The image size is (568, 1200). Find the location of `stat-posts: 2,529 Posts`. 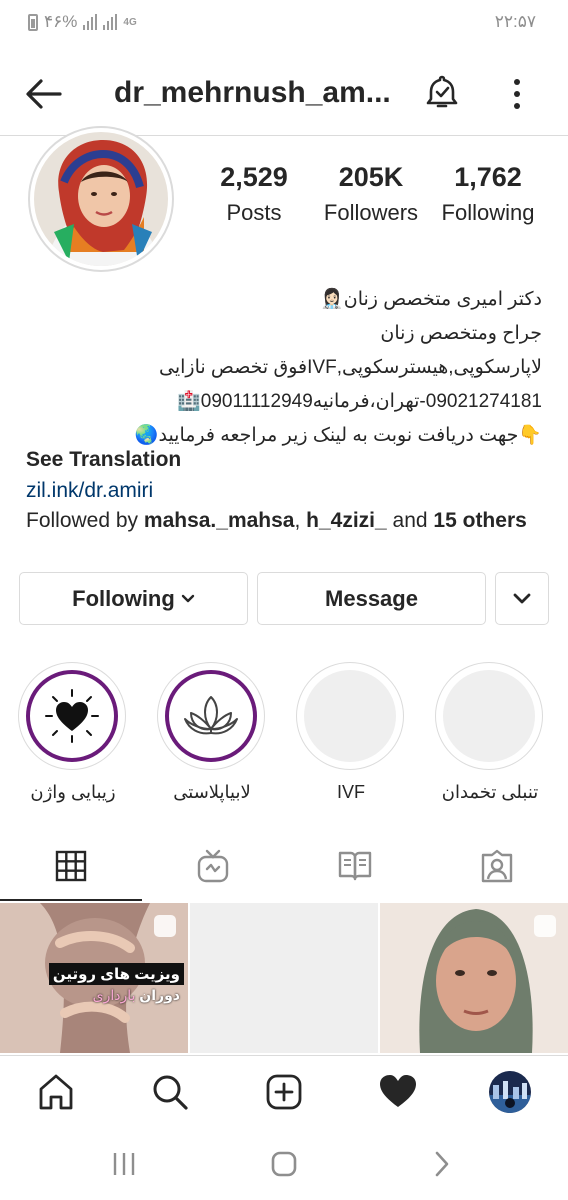

stat-posts: 2,529 Posts is located at coordinates (254, 194).